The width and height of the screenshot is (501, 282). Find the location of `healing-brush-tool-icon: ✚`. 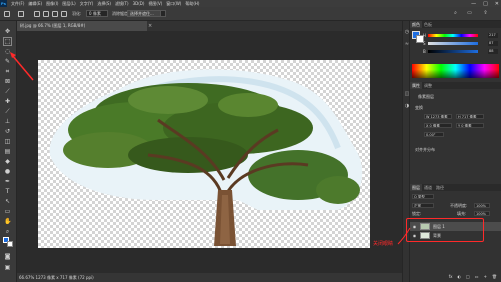

healing-brush-tool-icon: ✚ is located at coordinates (7, 101).